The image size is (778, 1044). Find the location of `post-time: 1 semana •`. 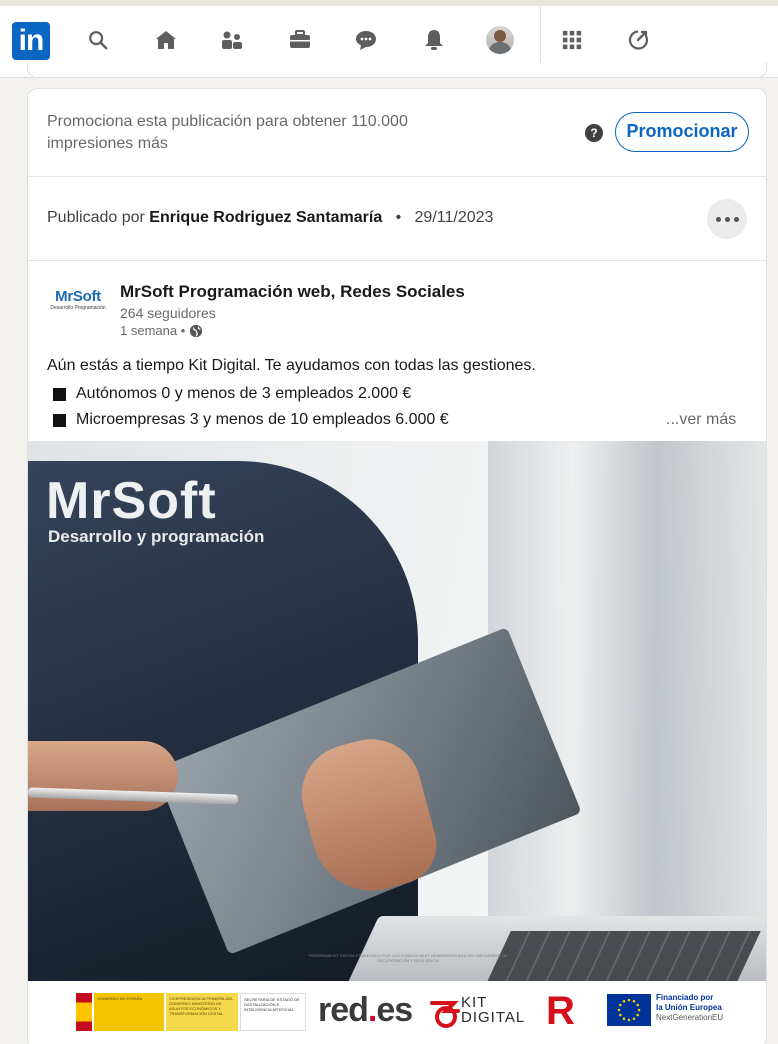

post-time: 1 semana • is located at coordinates (161, 330).